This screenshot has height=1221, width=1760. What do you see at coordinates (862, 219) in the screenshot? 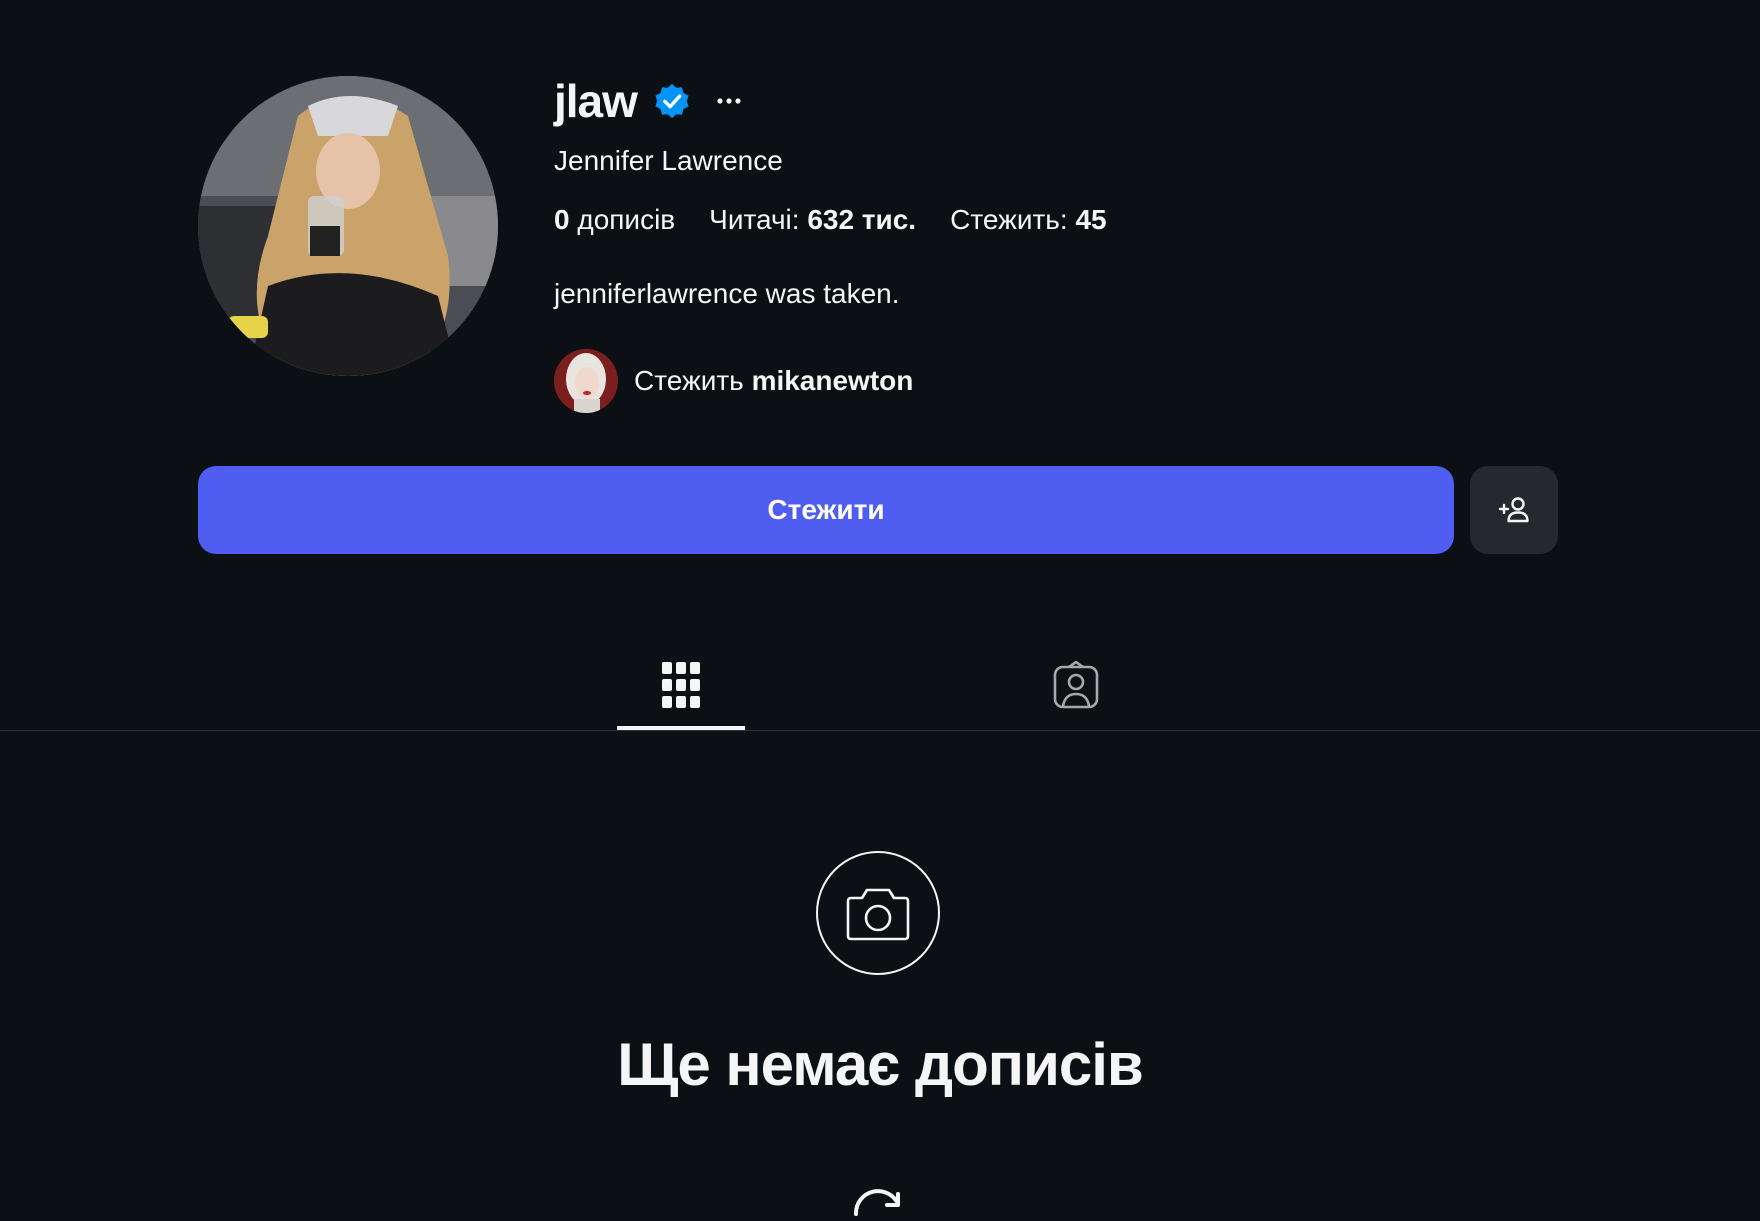
I see `followers-count: 632 тис.` at bounding box center [862, 219].